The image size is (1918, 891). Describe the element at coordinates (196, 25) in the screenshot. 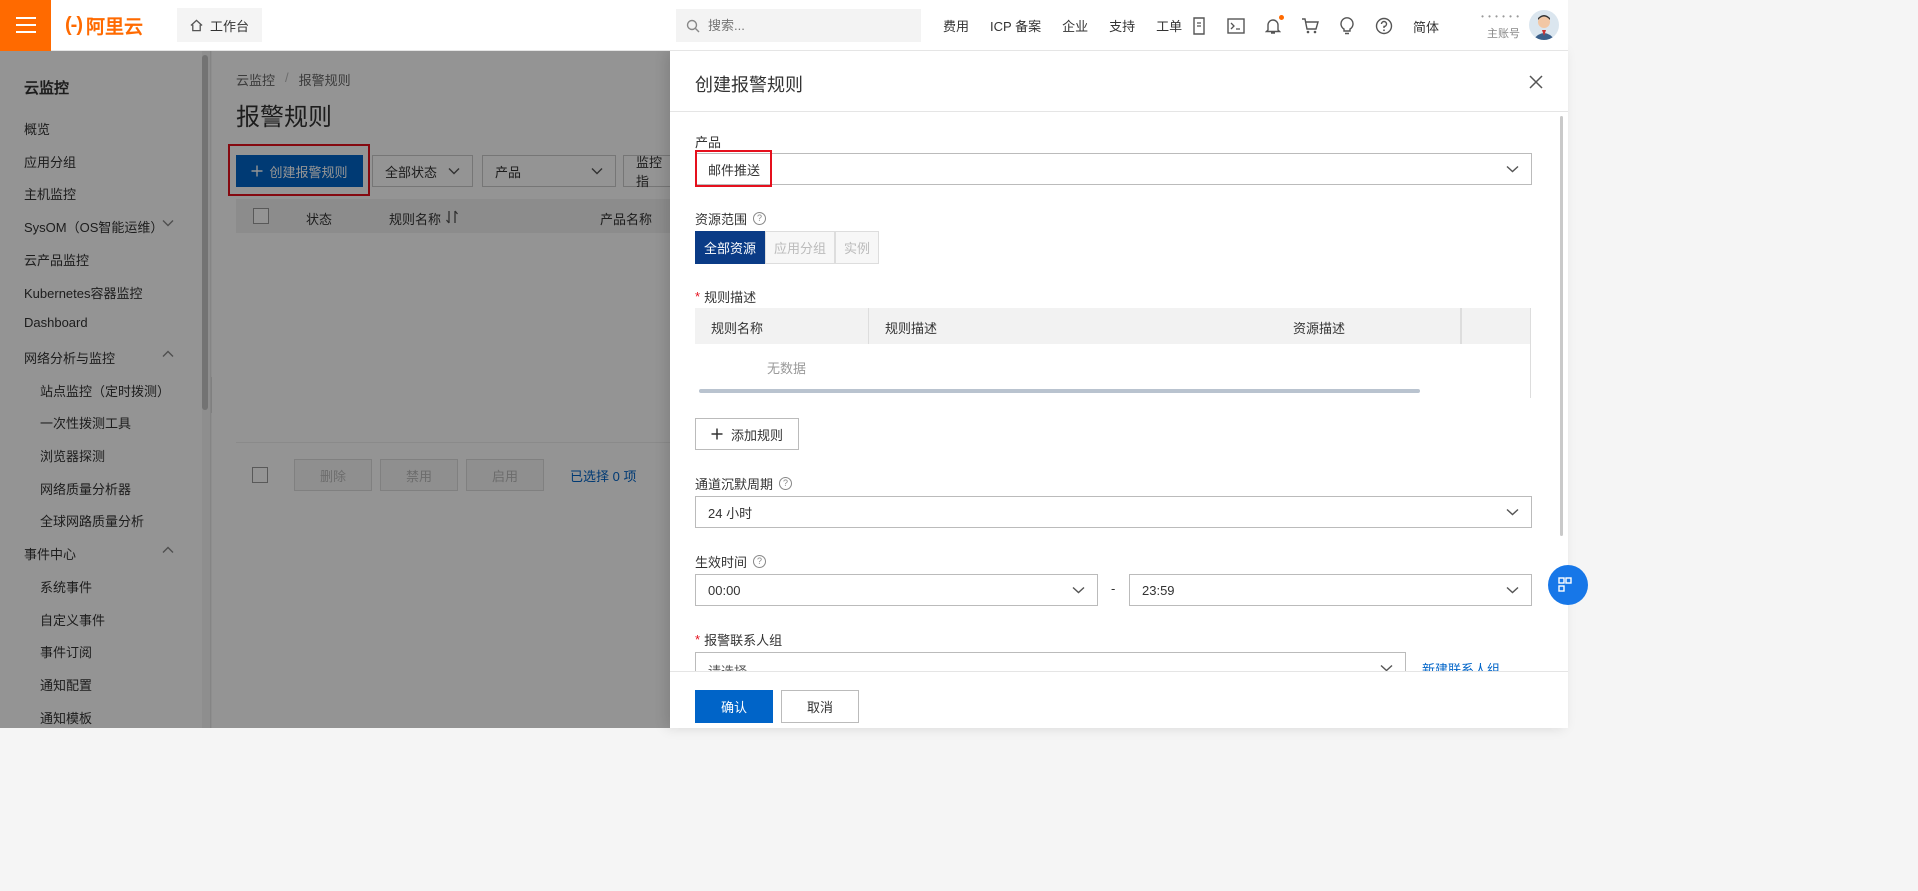

I see `home-icon` at that location.